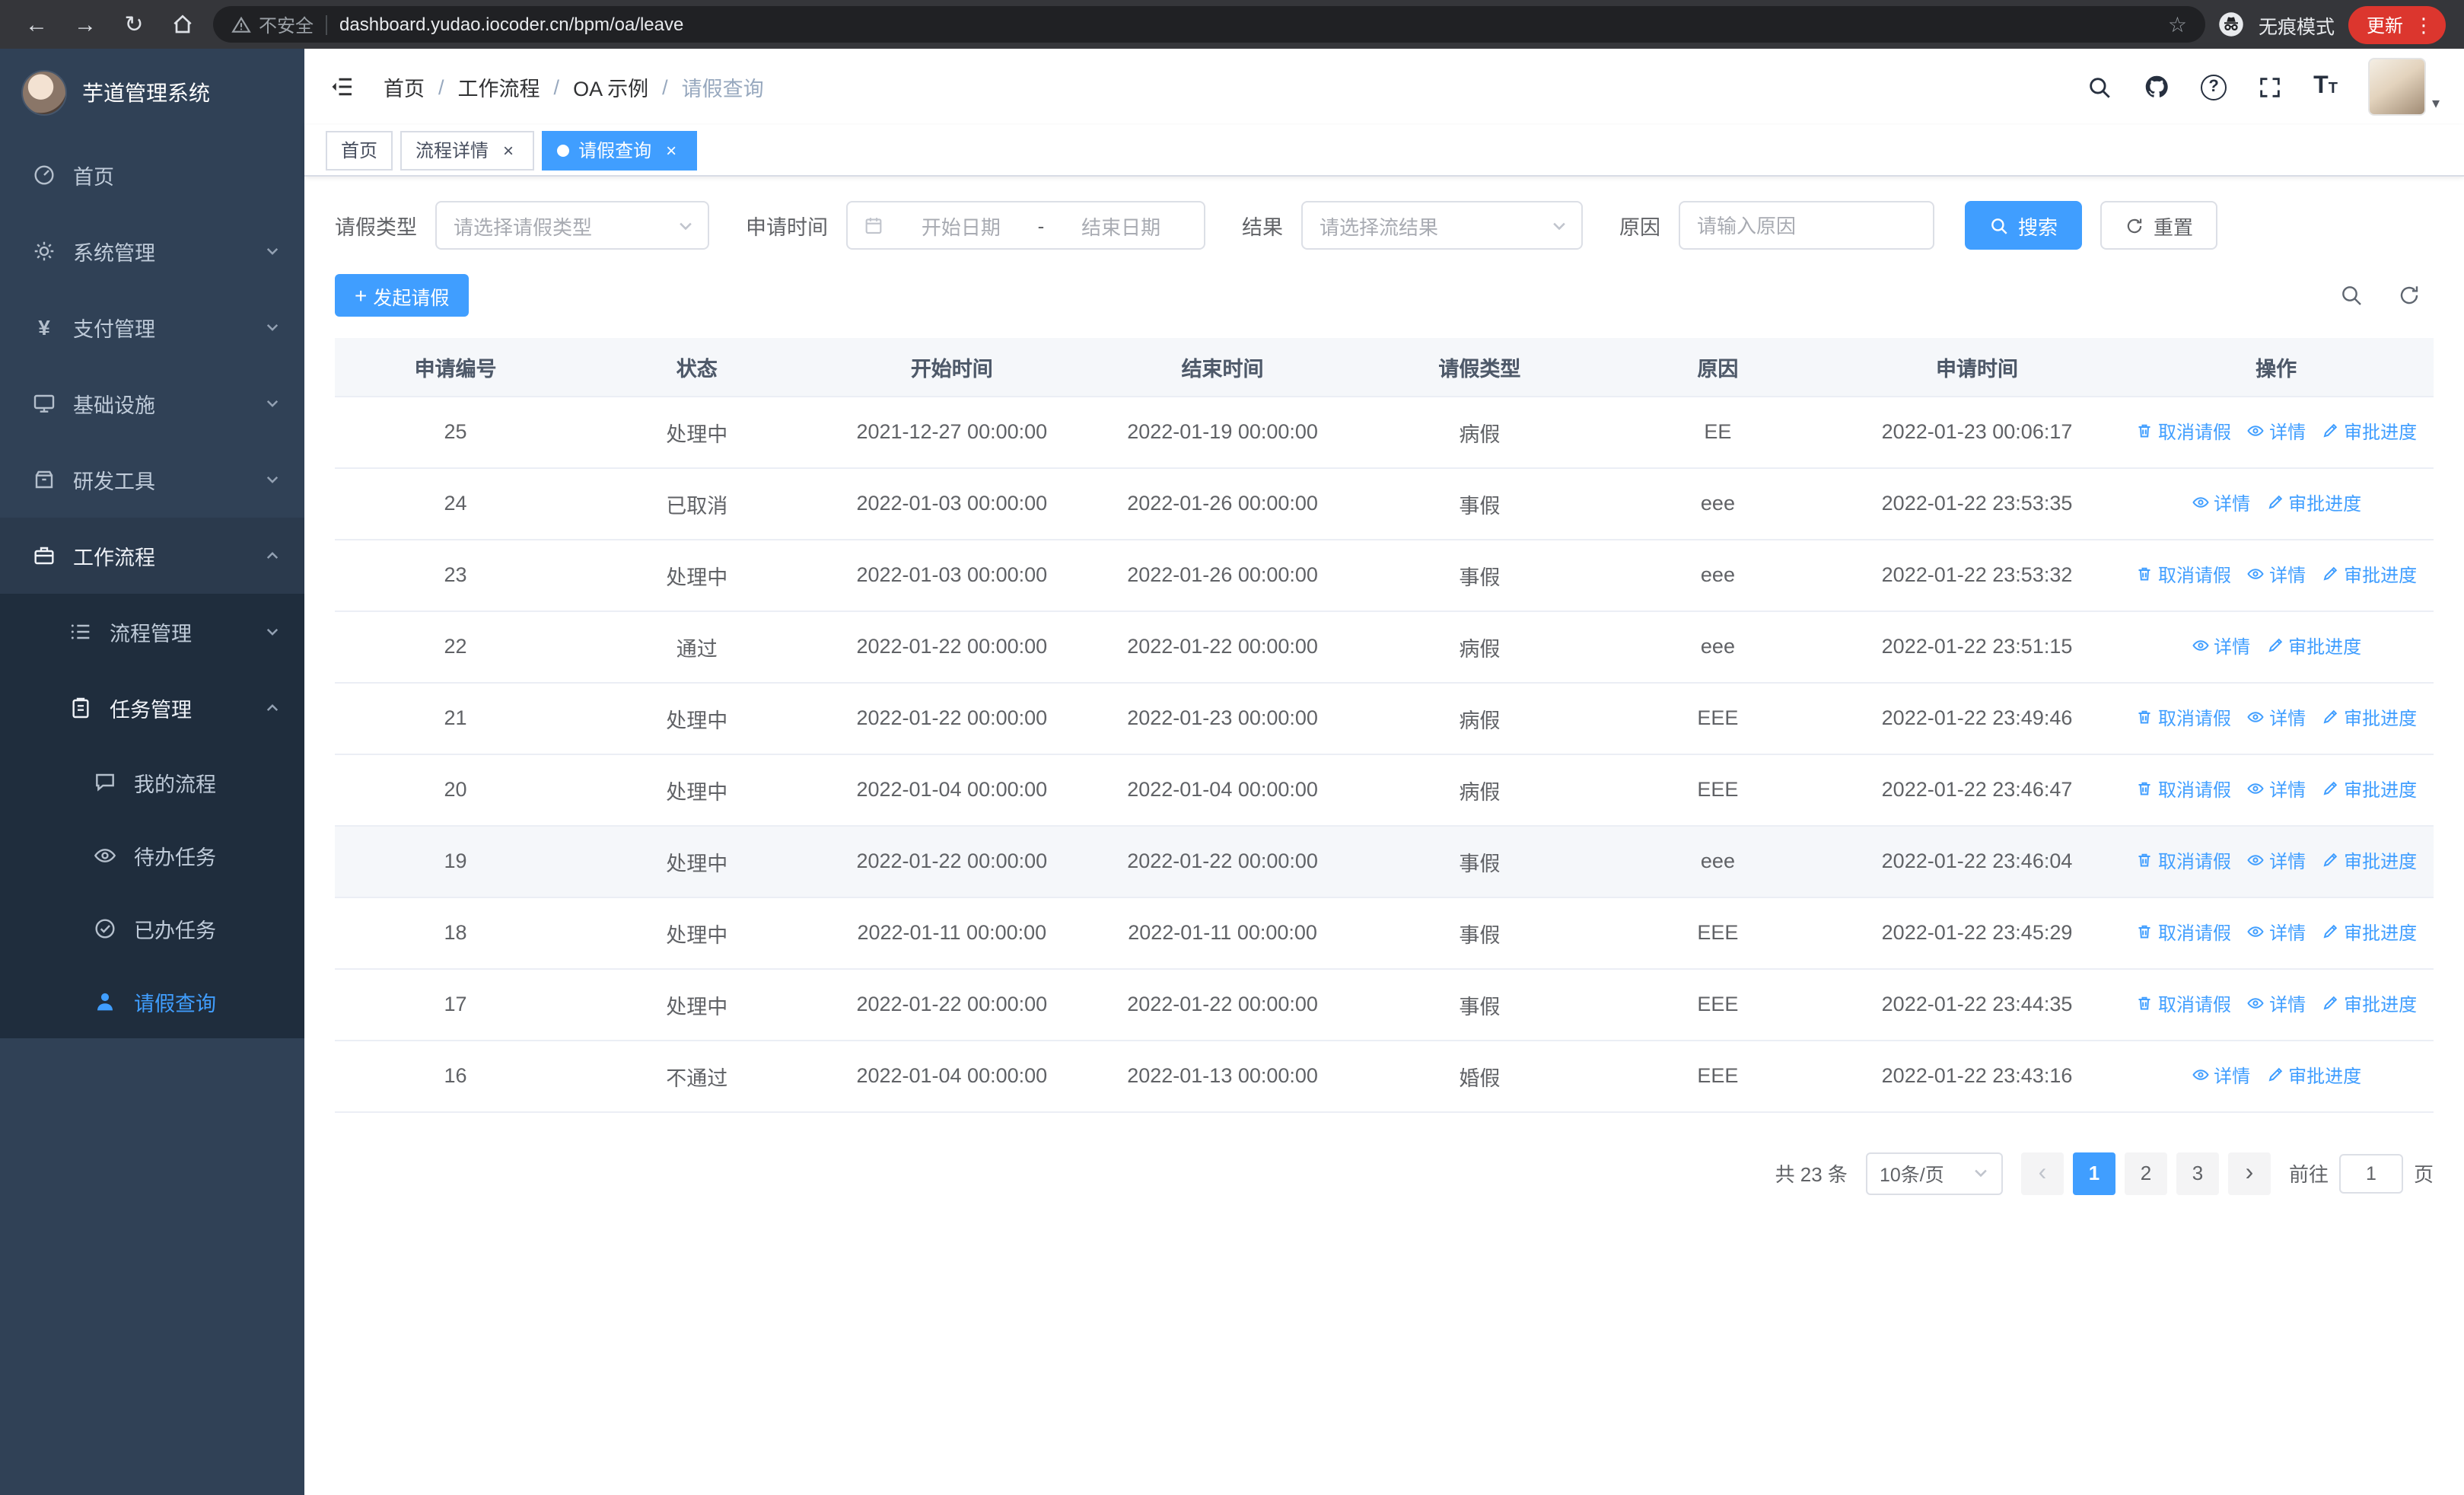  I want to click on sidebar-item-leave-query: 请假查询, so click(152, 1001).